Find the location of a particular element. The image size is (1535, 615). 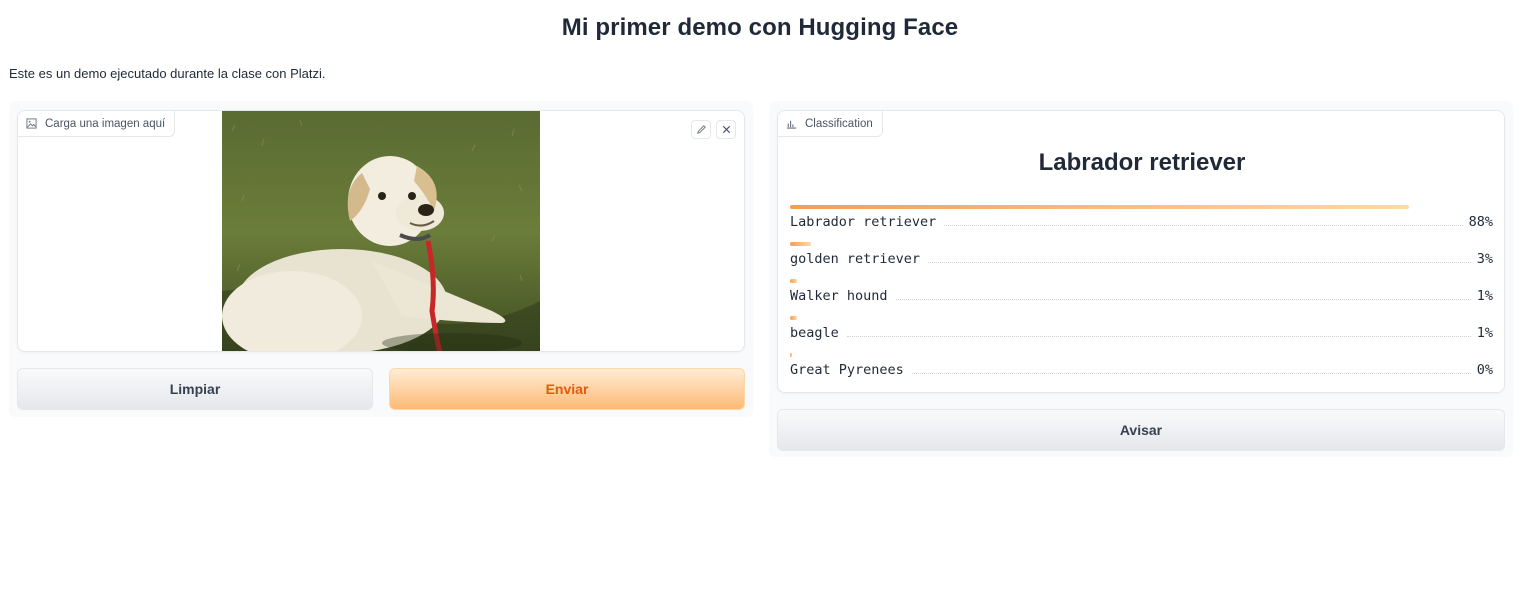

uploaded-dog-photo is located at coordinates (381, 231).